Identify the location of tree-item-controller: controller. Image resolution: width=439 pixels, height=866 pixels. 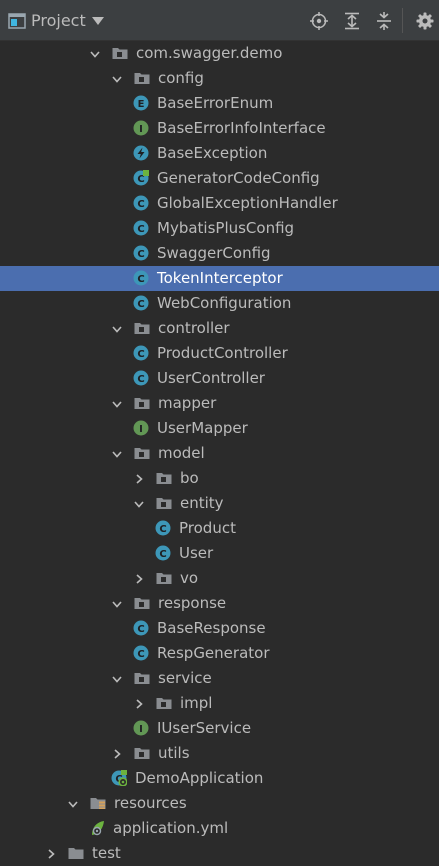
(219, 328).